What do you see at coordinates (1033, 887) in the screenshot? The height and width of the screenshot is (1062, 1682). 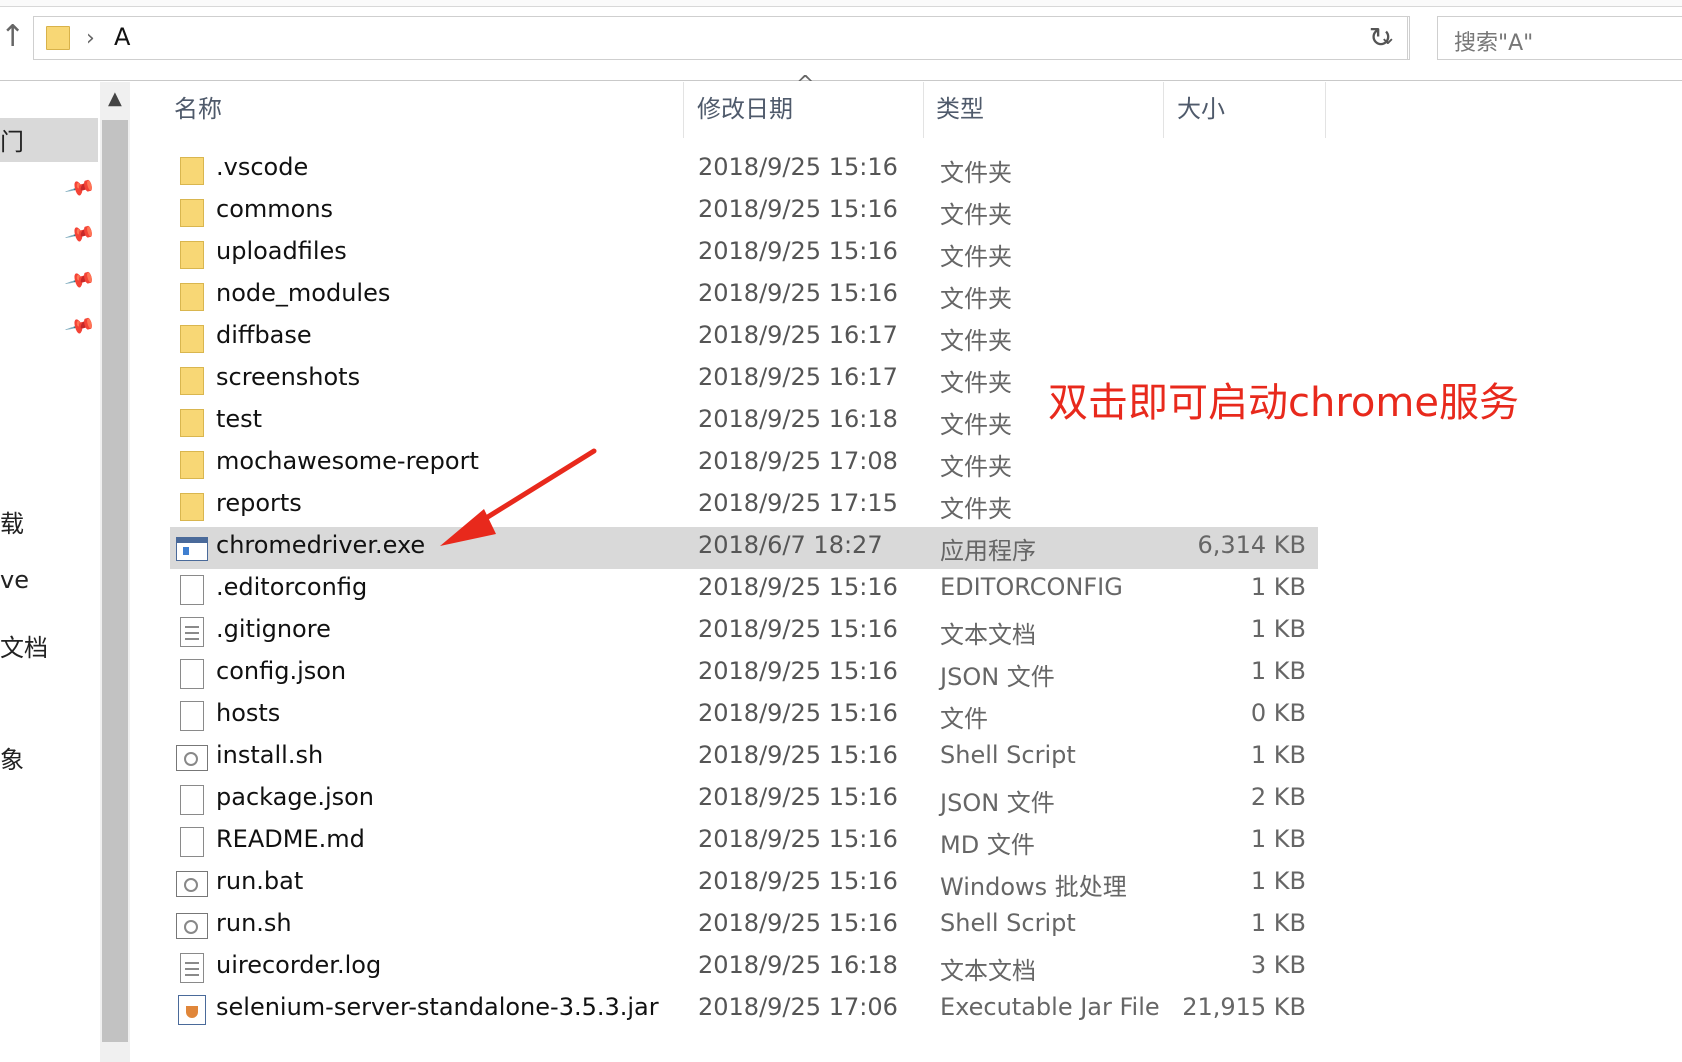 I see `file-type: Windows 批处理` at bounding box center [1033, 887].